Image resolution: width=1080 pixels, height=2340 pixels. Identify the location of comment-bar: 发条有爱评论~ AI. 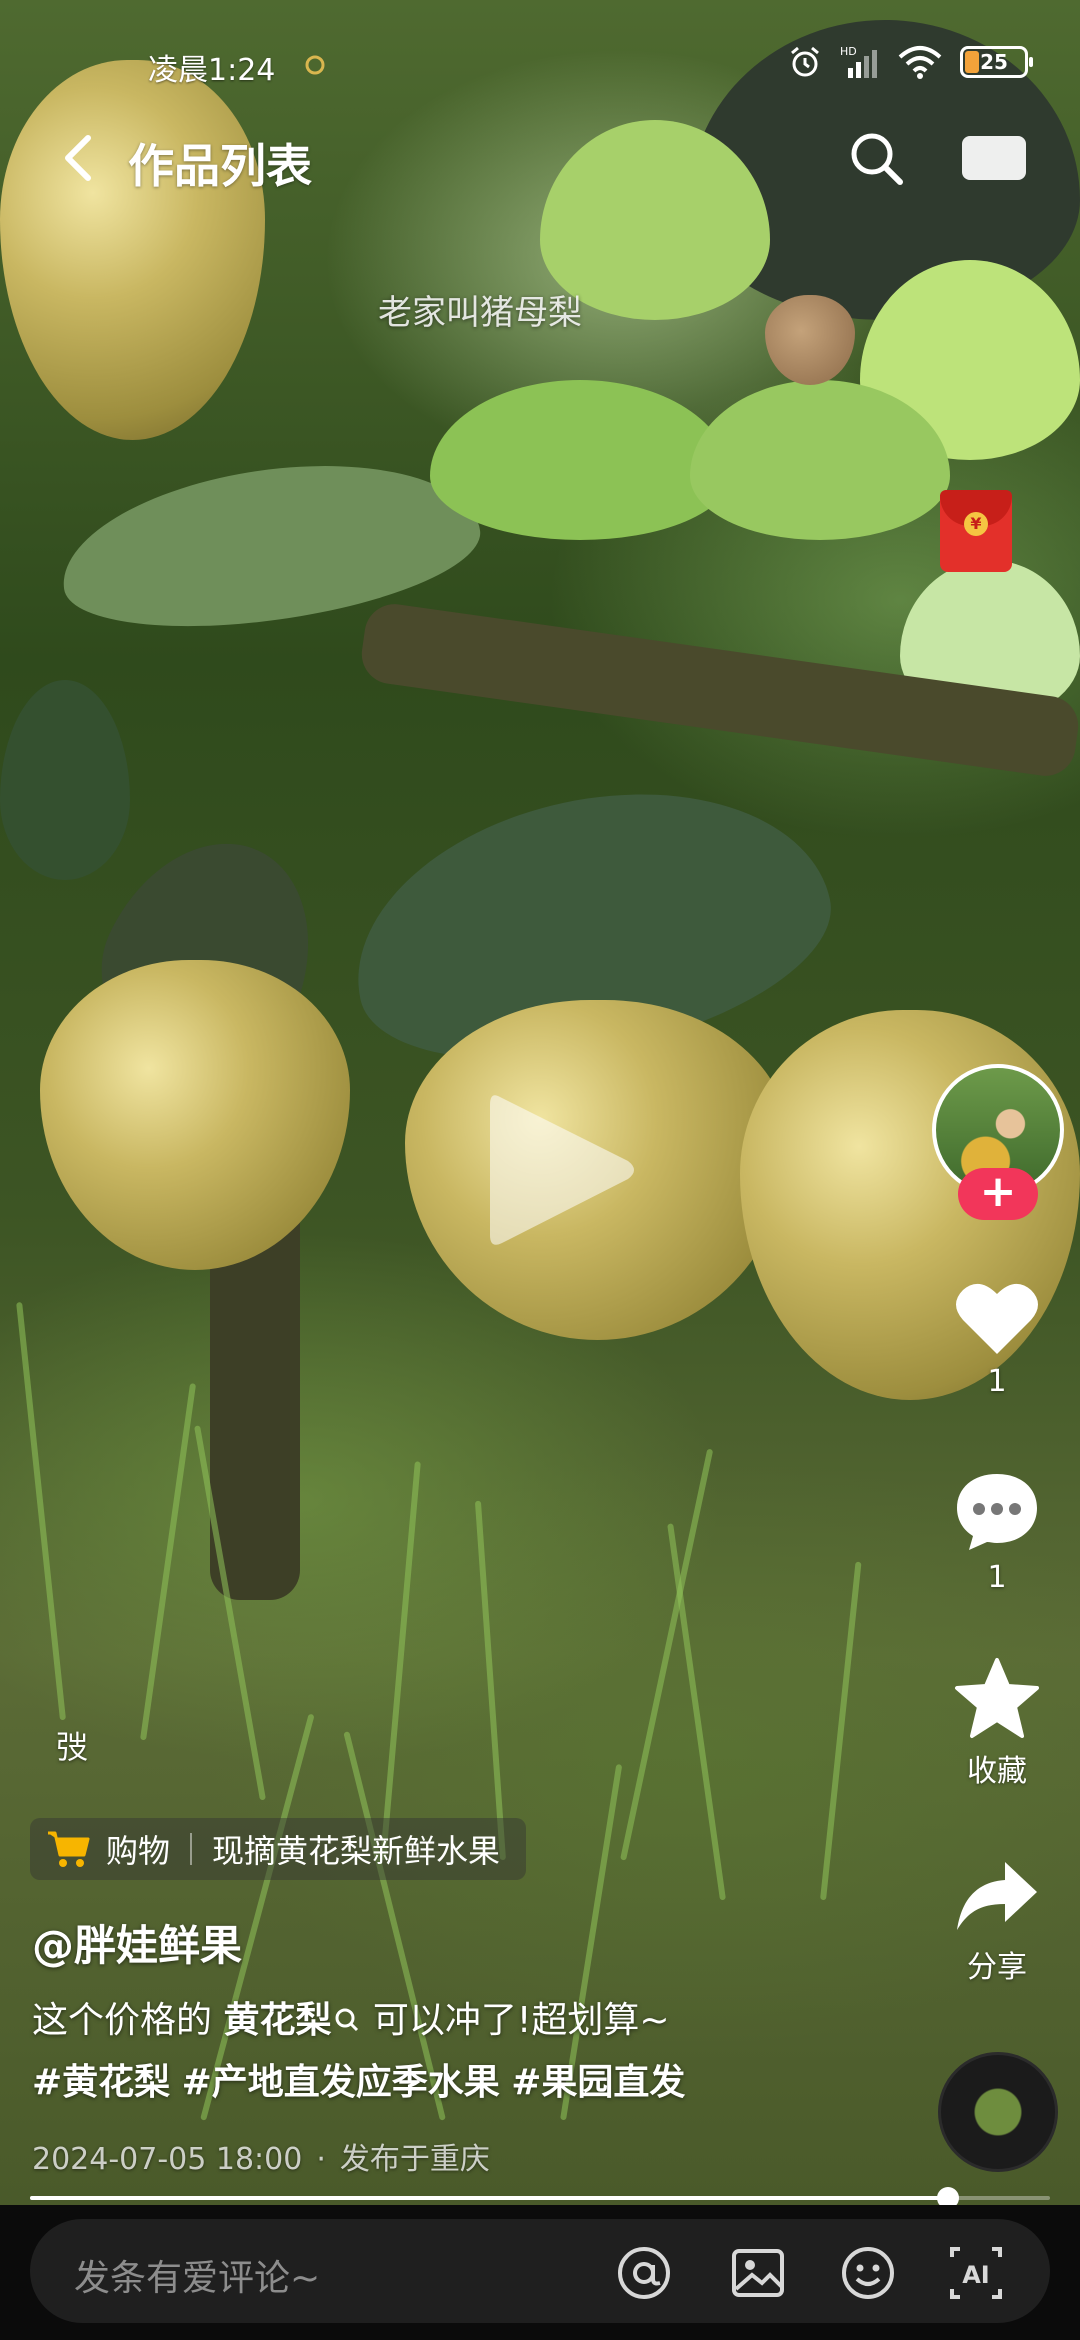
(540, 2272).